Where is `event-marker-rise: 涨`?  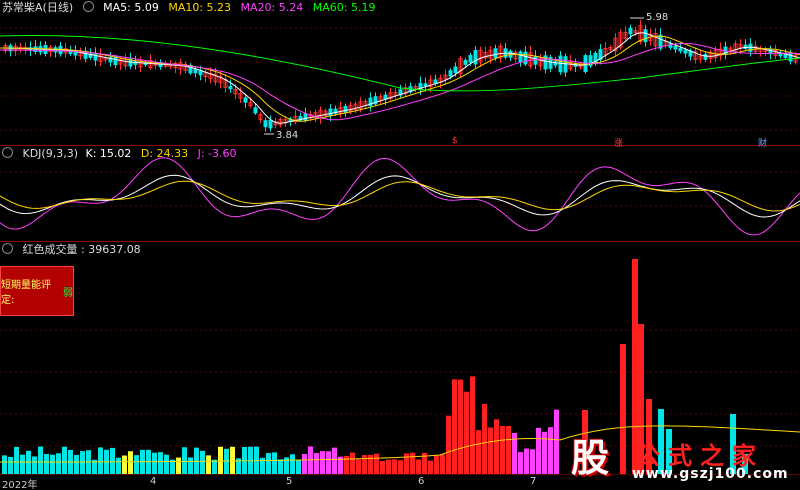
event-marker-rise: 涨 is located at coordinates (618, 142).